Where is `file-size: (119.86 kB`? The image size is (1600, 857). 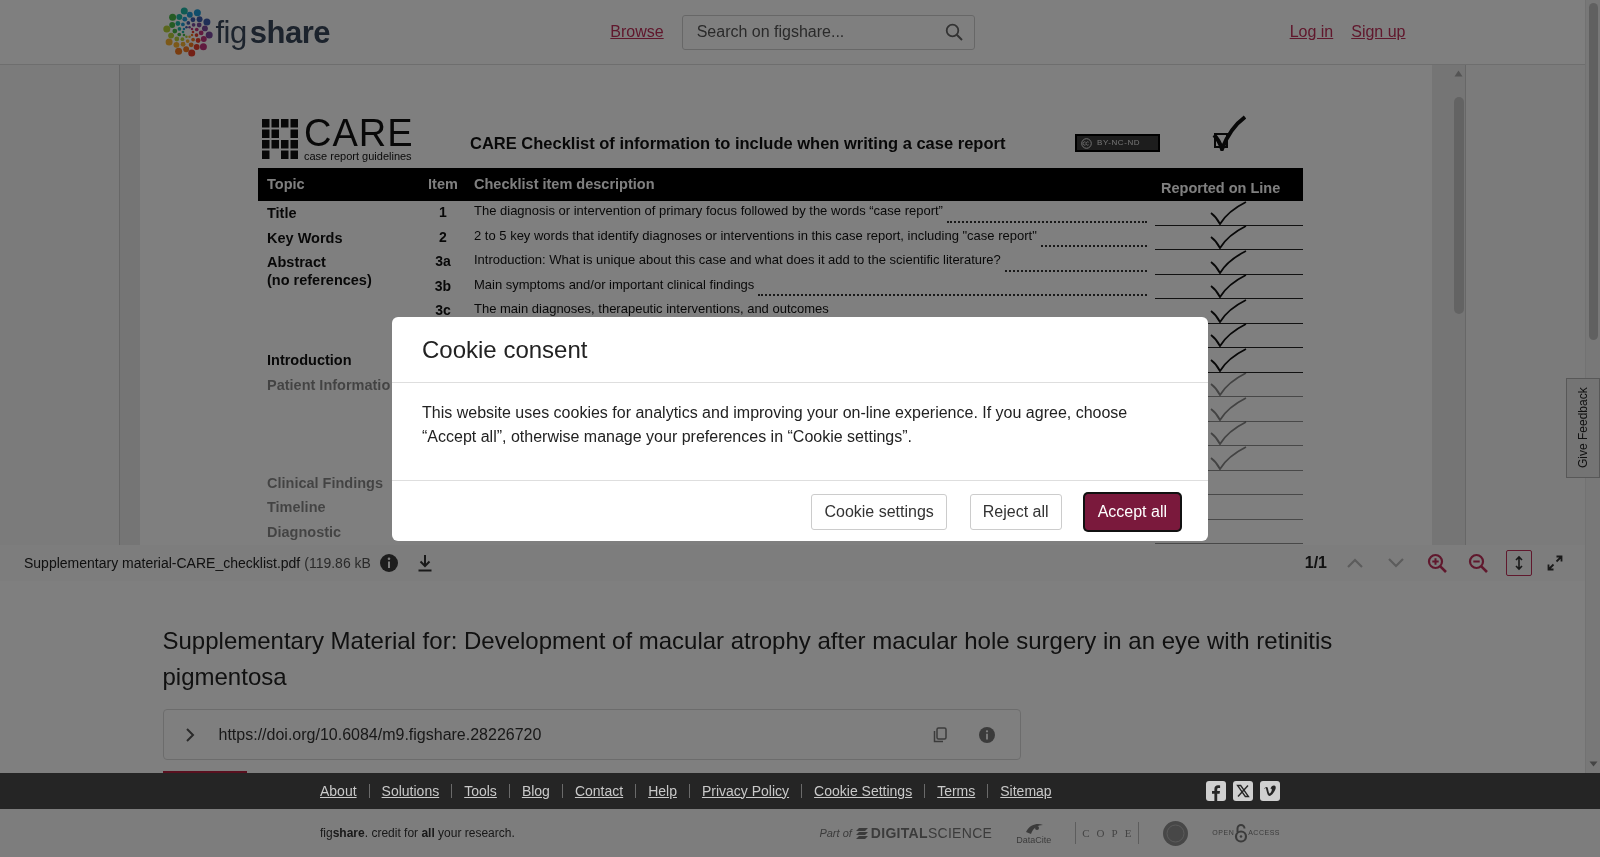 file-size: (119.86 kB is located at coordinates (337, 563).